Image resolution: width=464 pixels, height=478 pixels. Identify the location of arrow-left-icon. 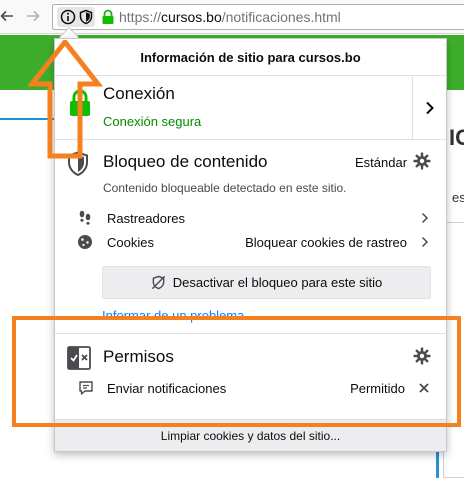
(6, 16).